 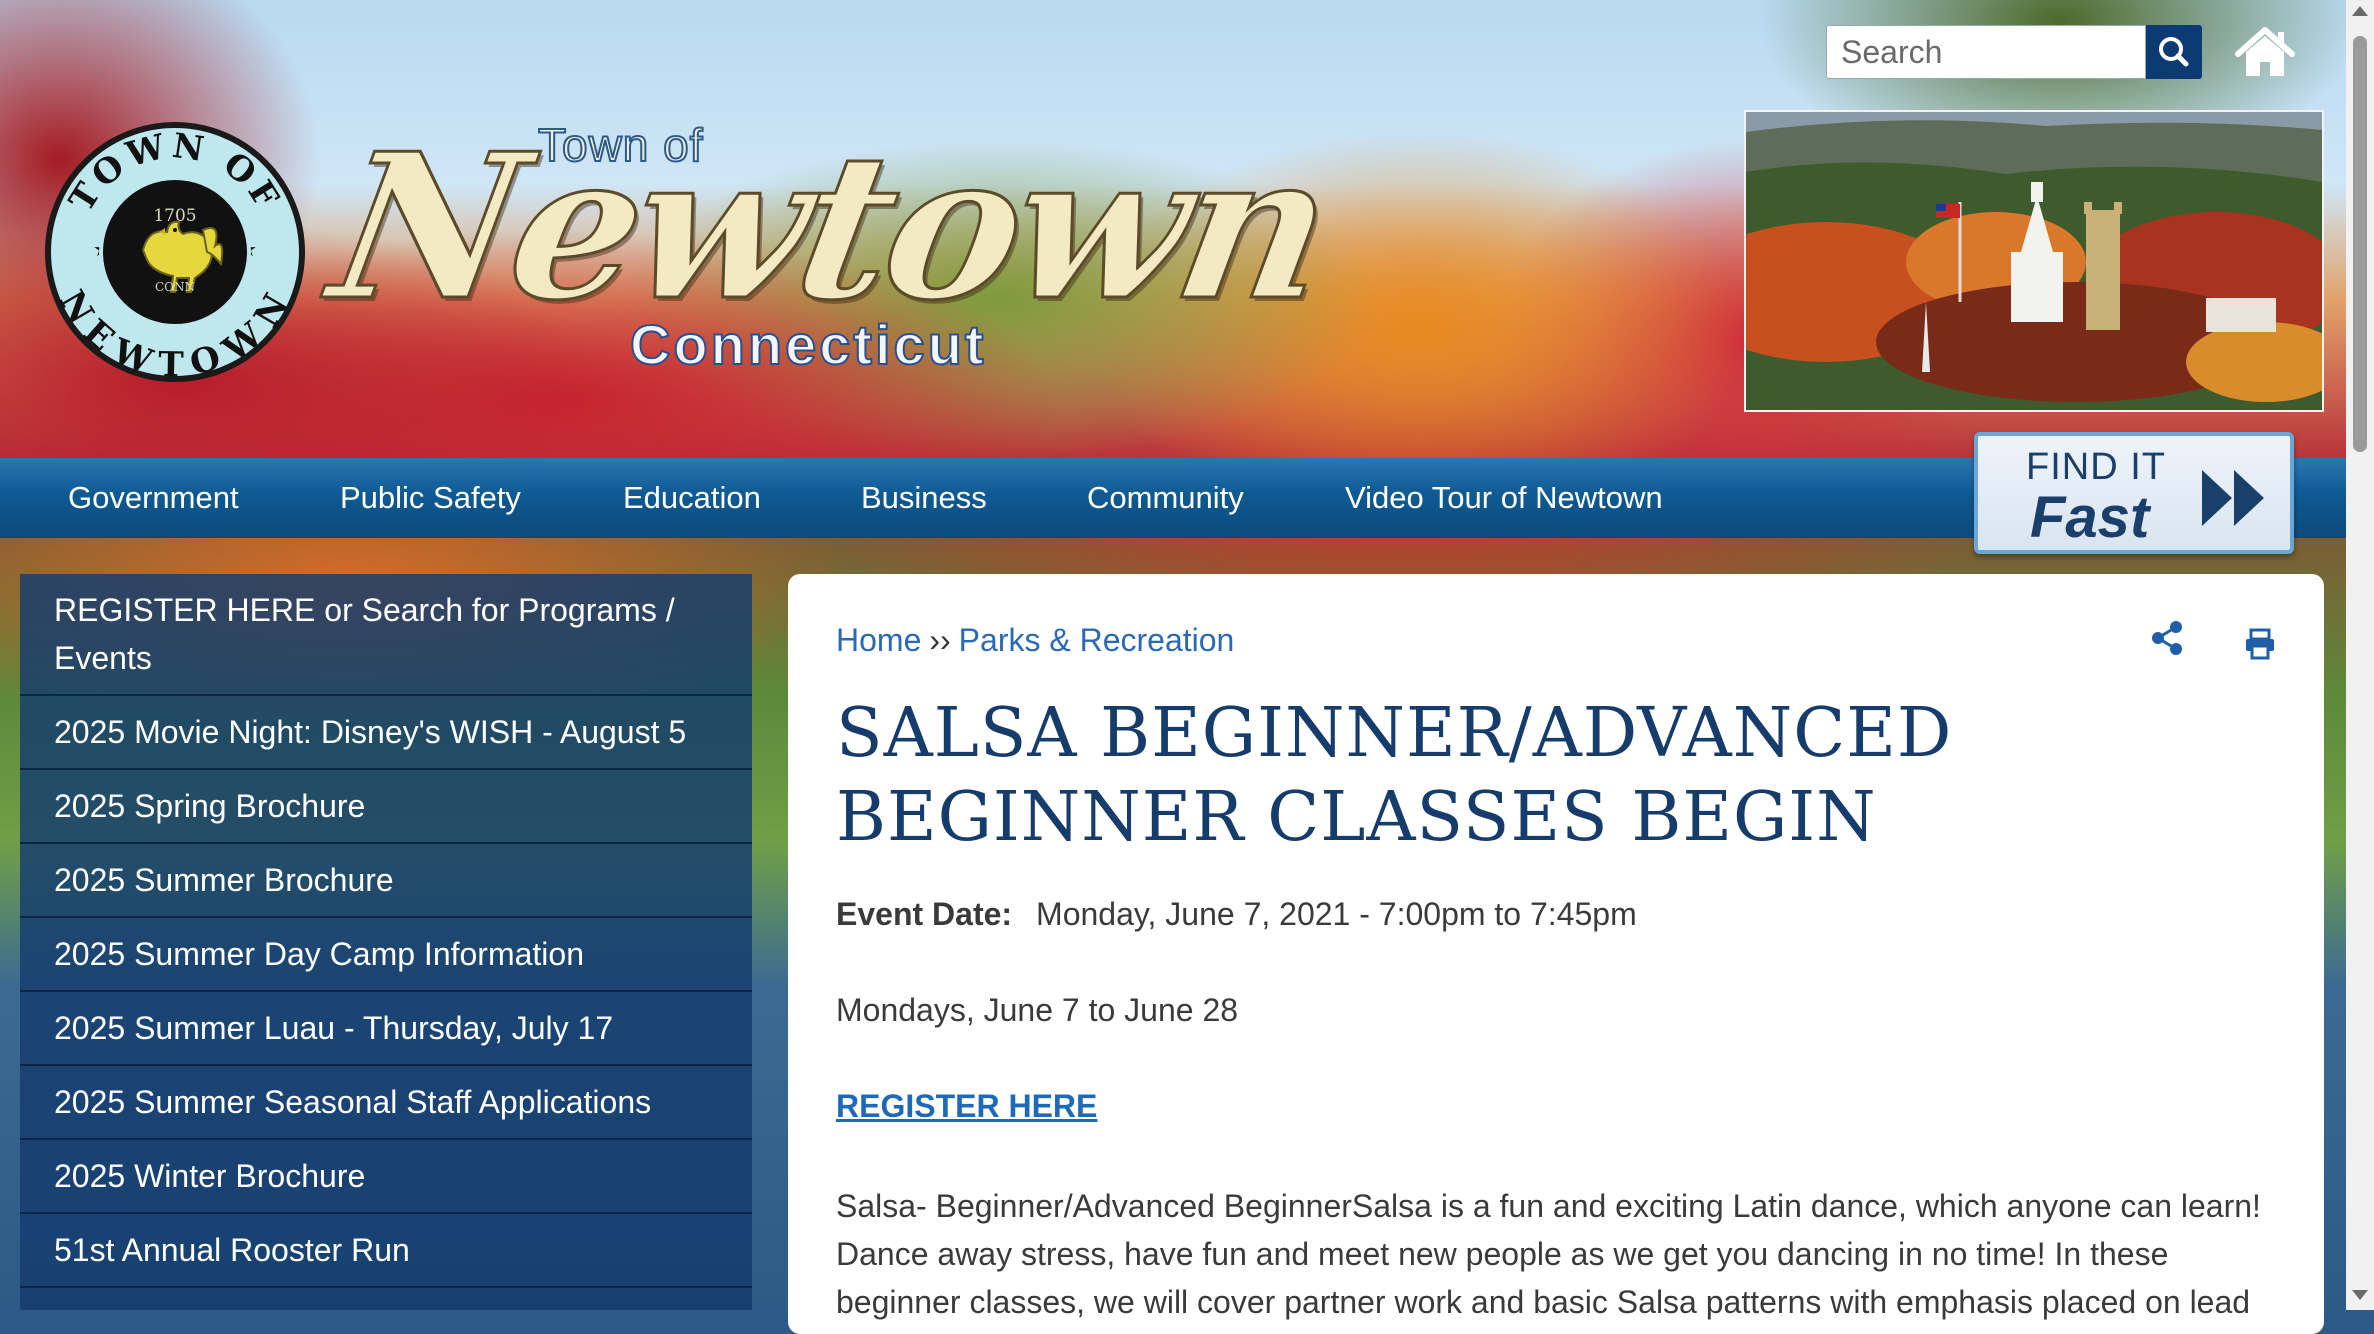 What do you see at coordinates (2360, 655) in the screenshot?
I see `page-scrollbar` at bounding box center [2360, 655].